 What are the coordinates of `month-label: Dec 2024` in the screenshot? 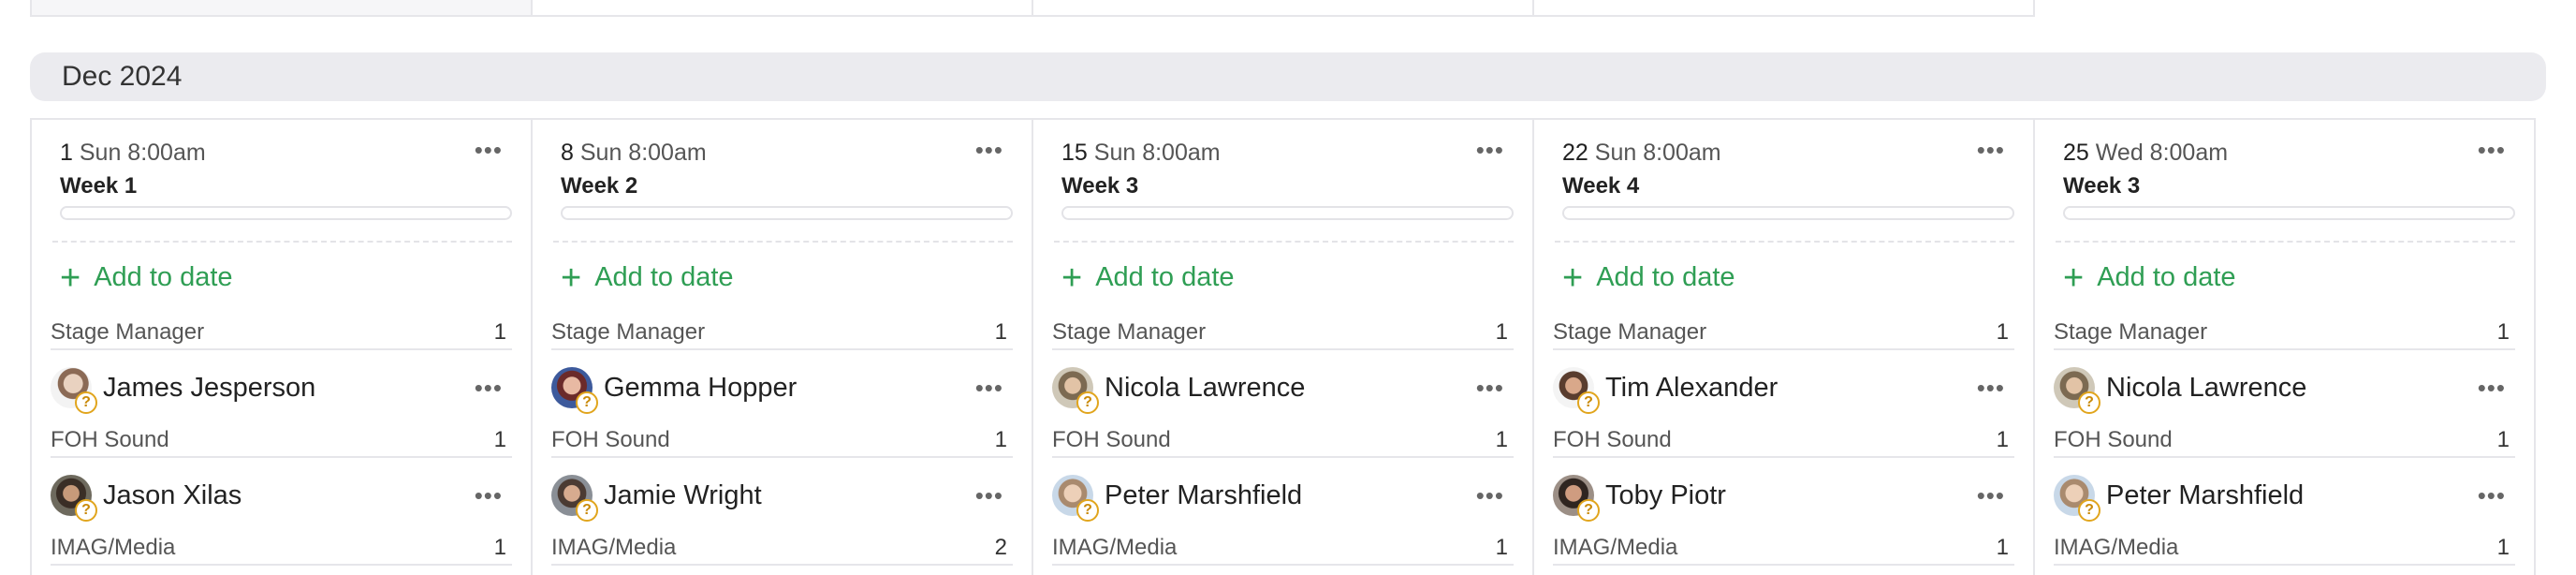 It's located at (122, 76).